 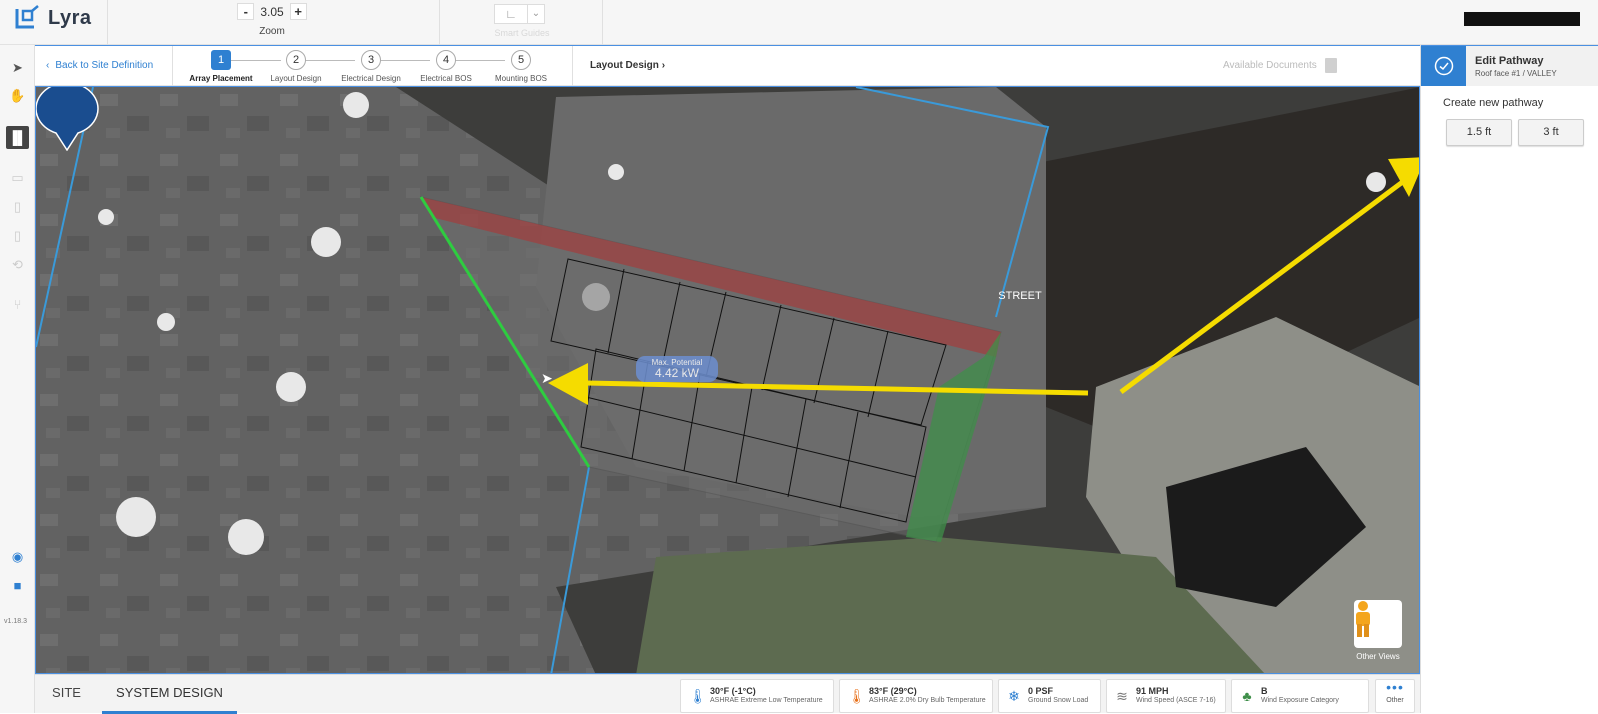 I want to click on next-step-label: Layout Design, so click(x=624, y=65).